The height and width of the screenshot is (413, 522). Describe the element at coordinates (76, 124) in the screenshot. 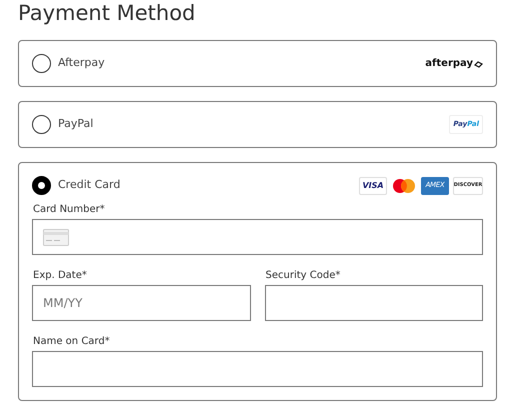

I see `option-label: PayPal` at that location.